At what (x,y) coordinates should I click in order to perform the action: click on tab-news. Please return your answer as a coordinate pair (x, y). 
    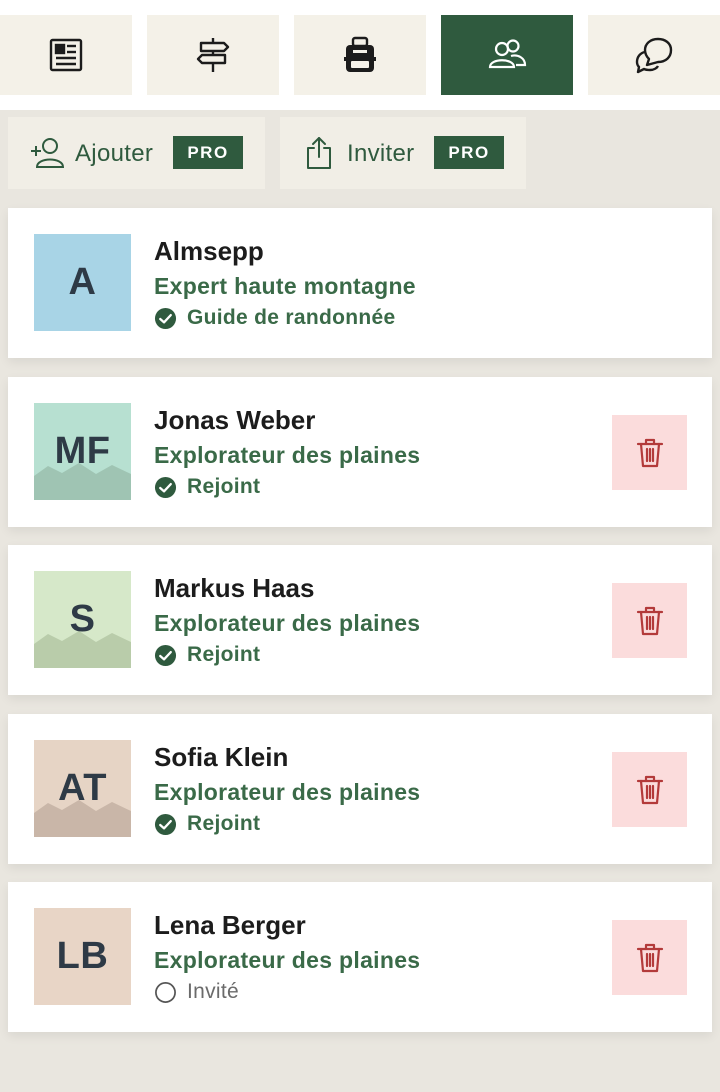
    Looking at the image, I should click on (66, 55).